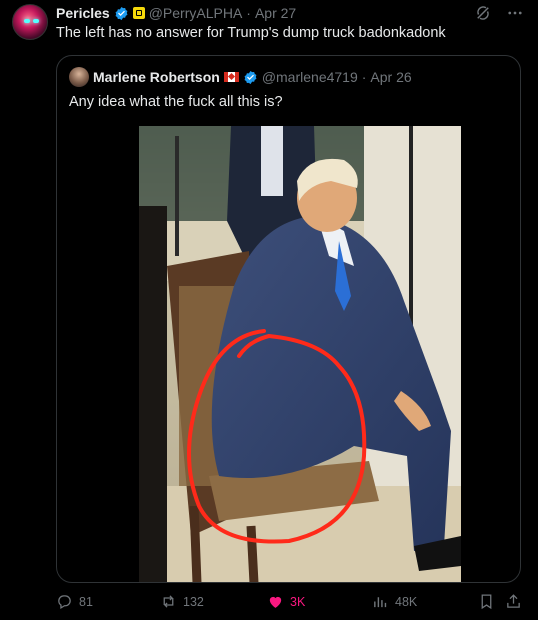 This screenshot has width=538, height=620. I want to click on bookmark-button, so click(486, 601).